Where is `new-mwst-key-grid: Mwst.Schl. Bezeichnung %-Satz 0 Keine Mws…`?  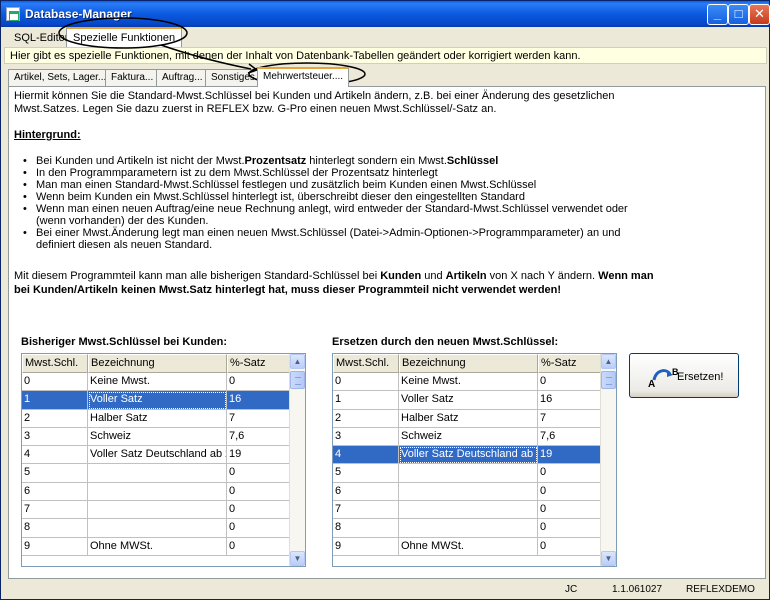 new-mwst-key-grid: Mwst.Schl. Bezeichnung %-Satz 0 Keine Mws… is located at coordinates (474, 460).